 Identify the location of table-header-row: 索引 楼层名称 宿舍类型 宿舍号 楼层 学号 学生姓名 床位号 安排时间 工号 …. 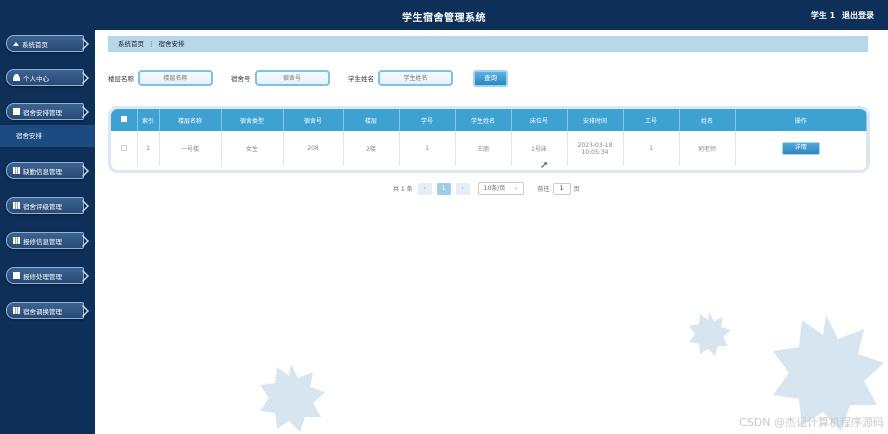
(489, 120).